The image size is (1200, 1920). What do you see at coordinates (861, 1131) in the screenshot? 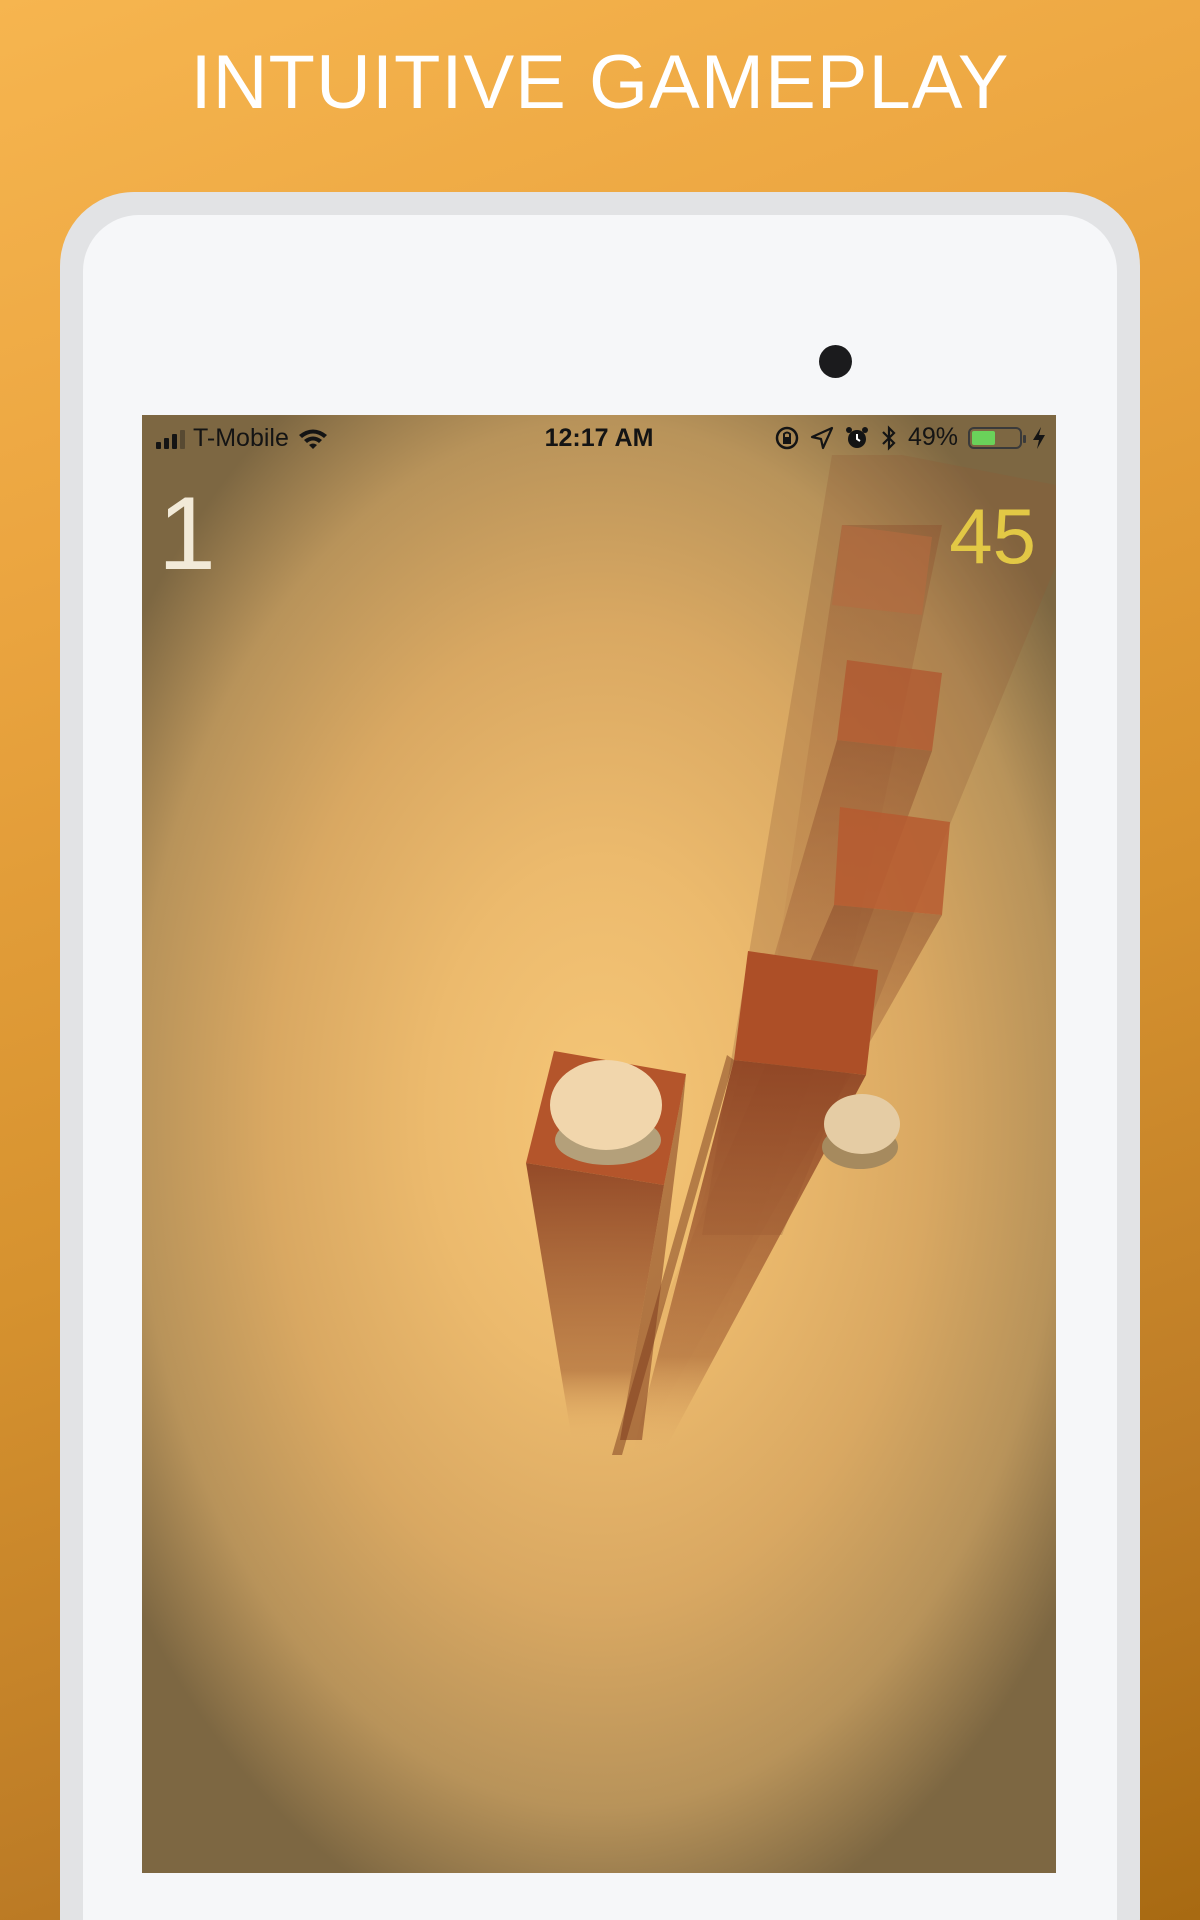
I see `ball-right` at bounding box center [861, 1131].